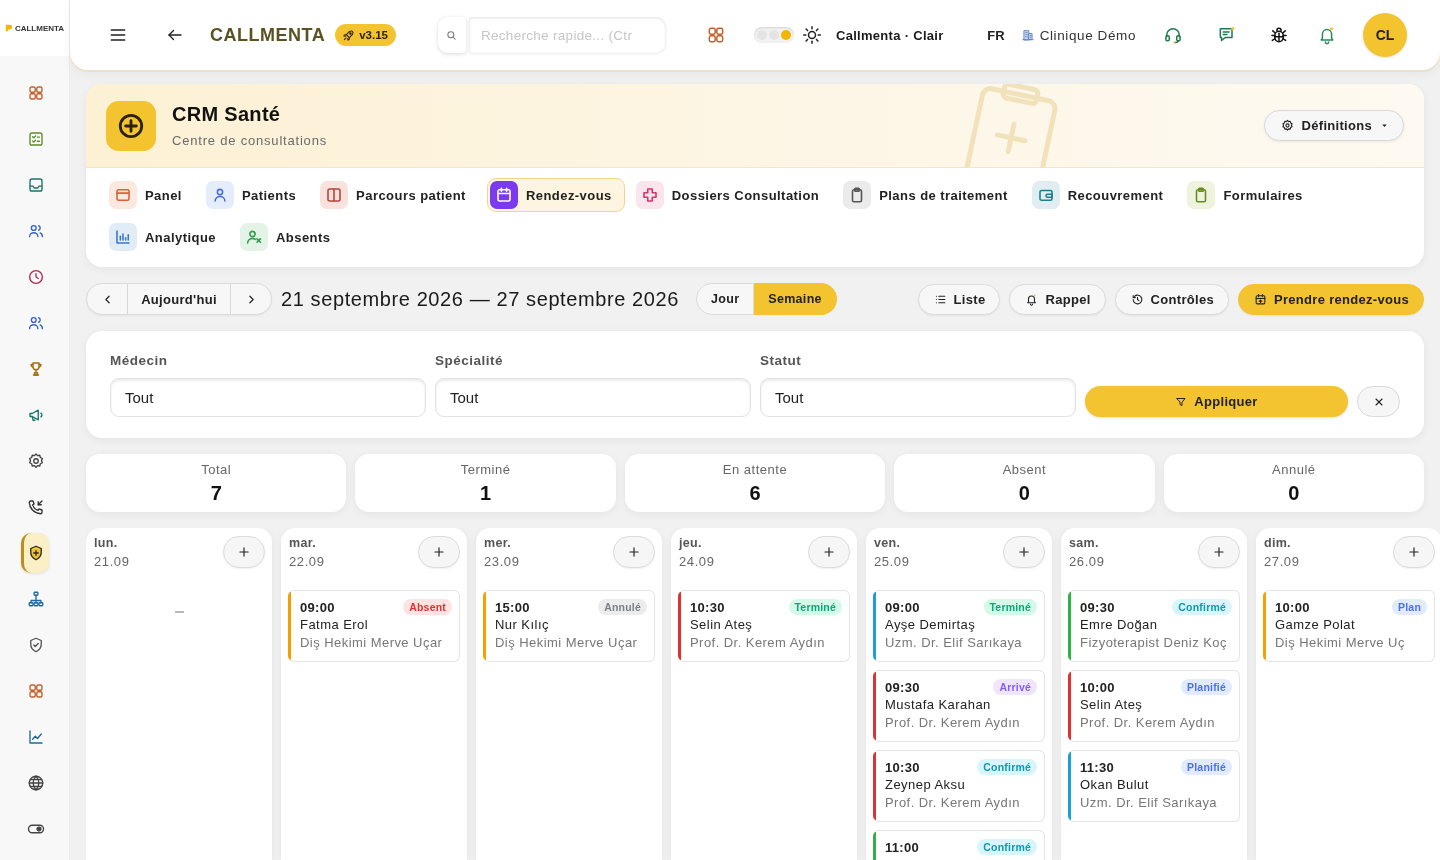 Image resolution: width=1440 pixels, height=860 pixels. I want to click on appointment-card: 10:30 Terminé Selin Ateş Prof. Dr. Kerem Aydın, so click(764, 626).